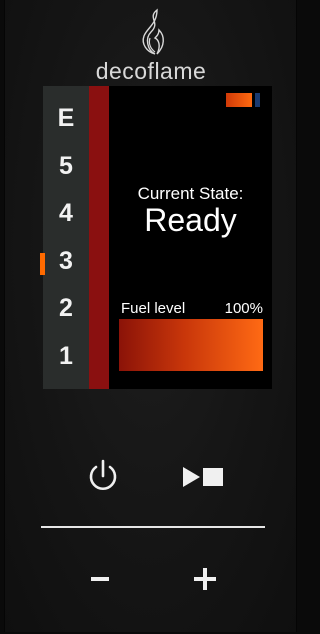  I want to click on level-item-1: 1, so click(66, 356).